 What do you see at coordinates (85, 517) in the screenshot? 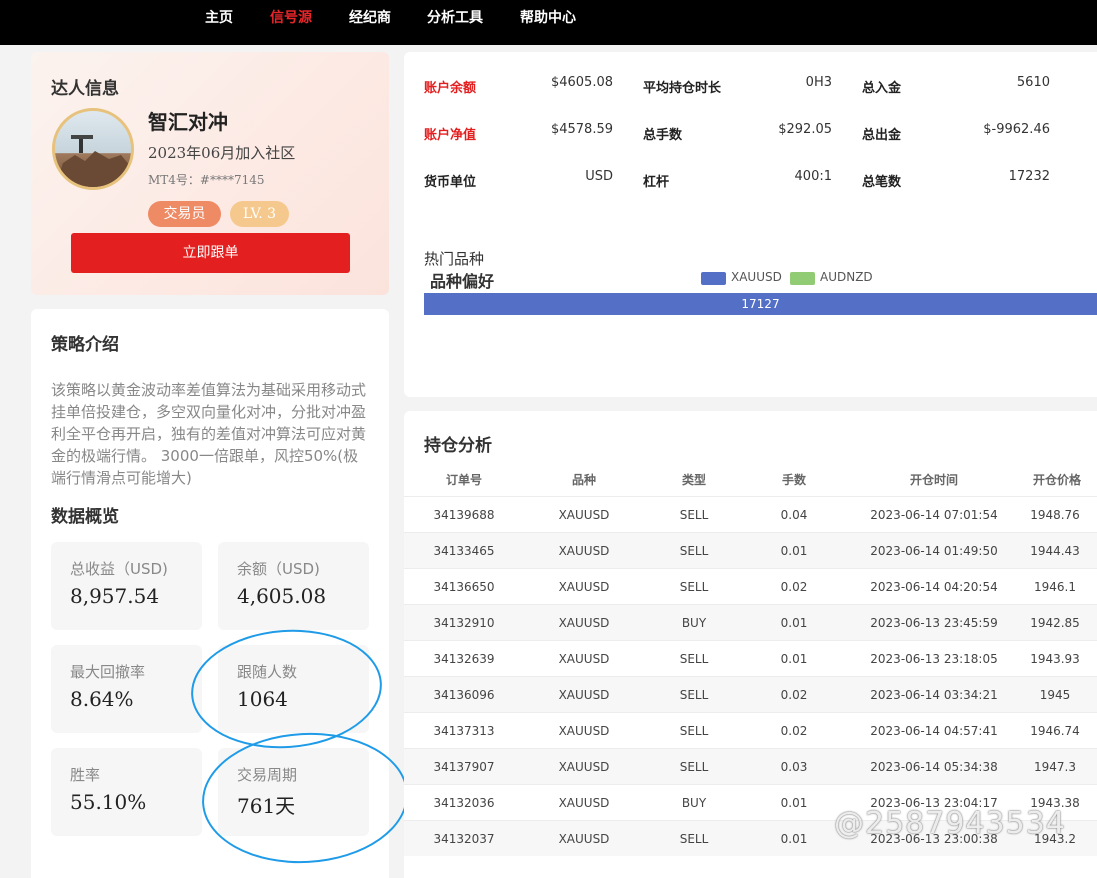
I see `overview-title: 数据概览` at bounding box center [85, 517].